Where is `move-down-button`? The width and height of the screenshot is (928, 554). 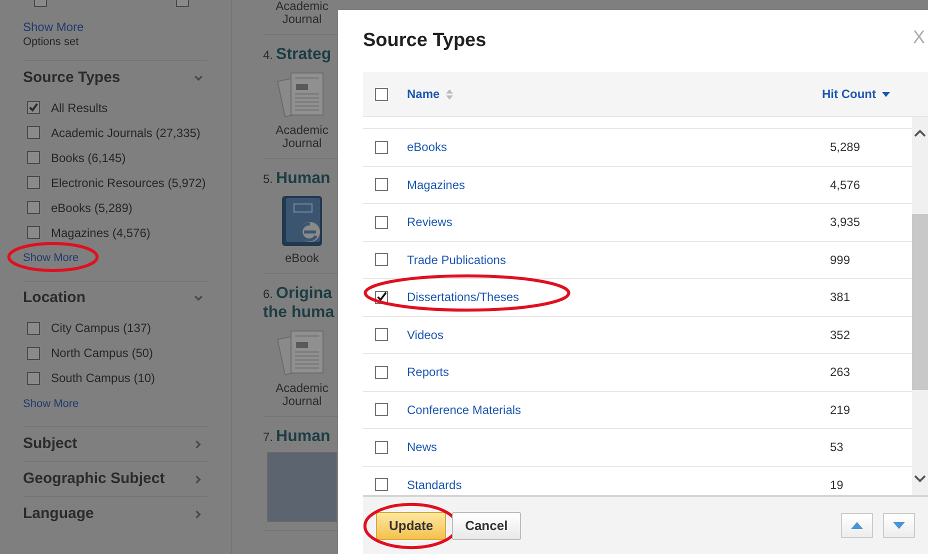 move-down-button is located at coordinates (899, 525).